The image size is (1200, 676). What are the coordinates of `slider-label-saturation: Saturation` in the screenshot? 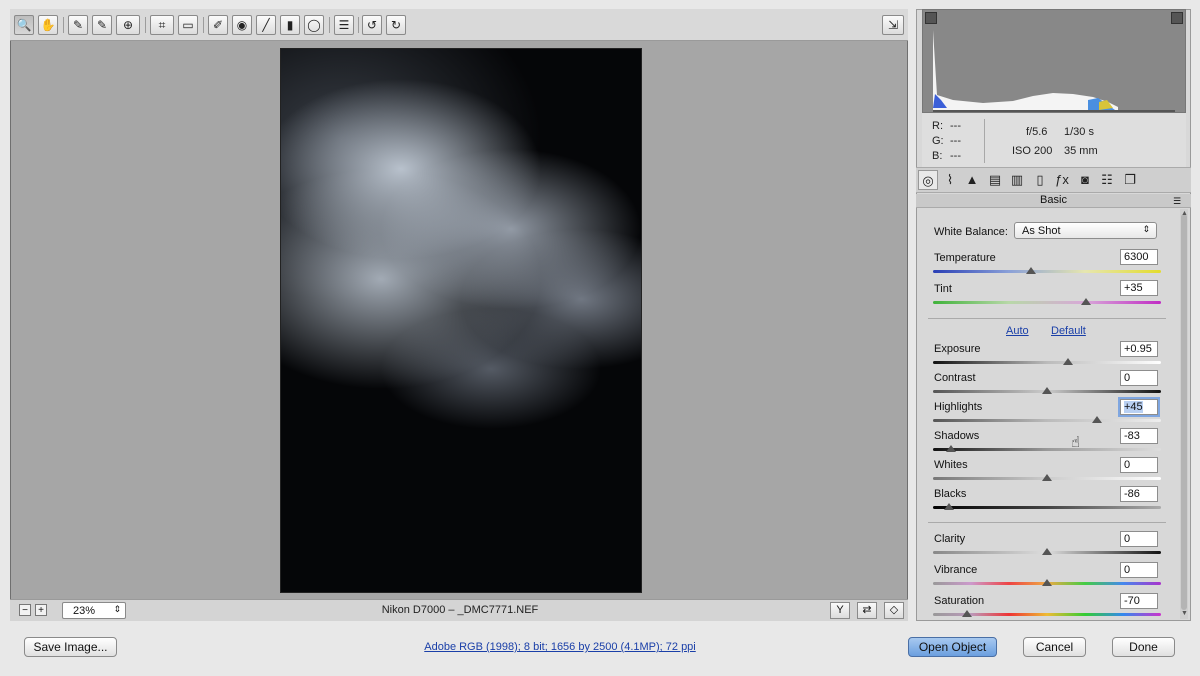 It's located at (959, 601).